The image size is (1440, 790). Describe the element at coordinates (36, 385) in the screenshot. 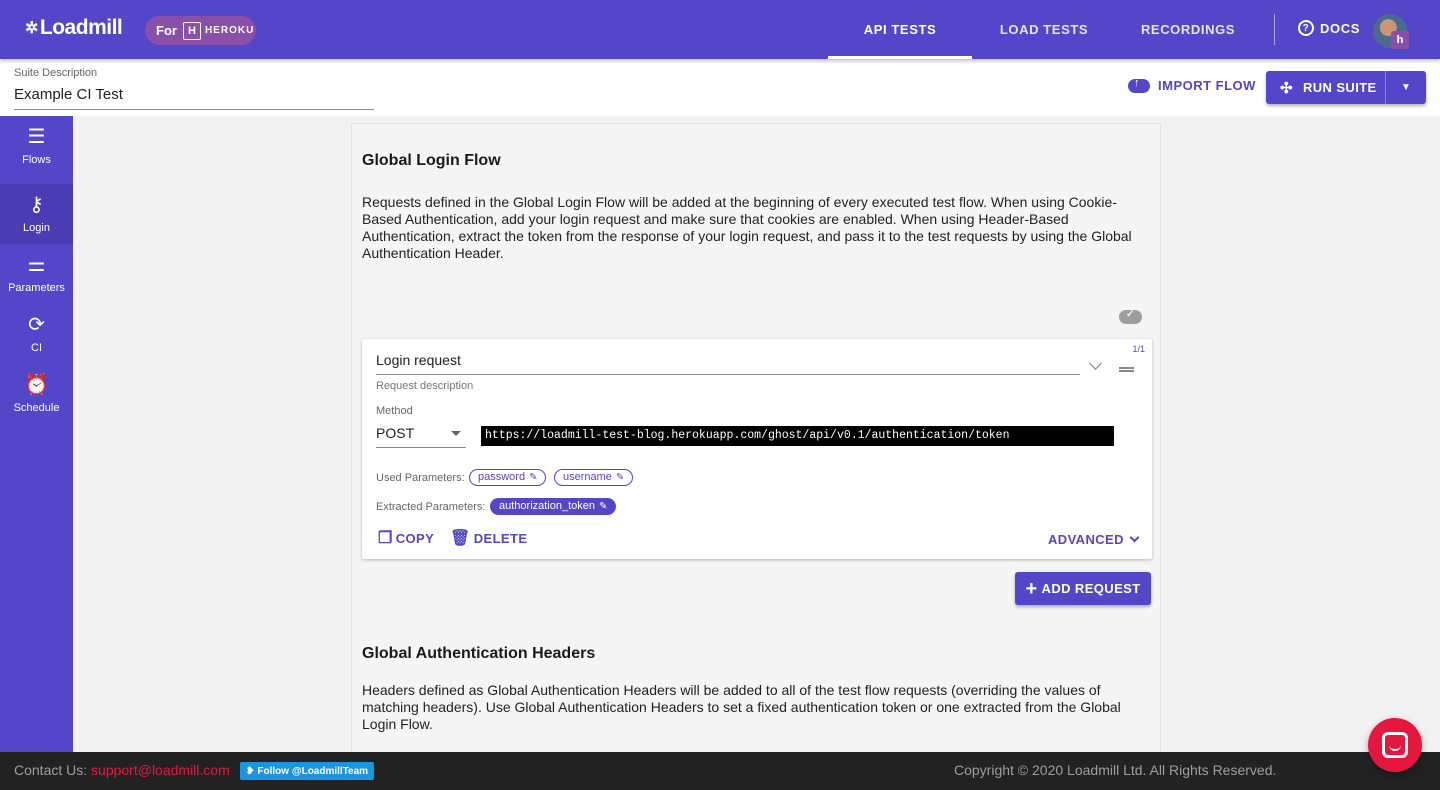

I see `alarm-icon: ⏰` at that location.